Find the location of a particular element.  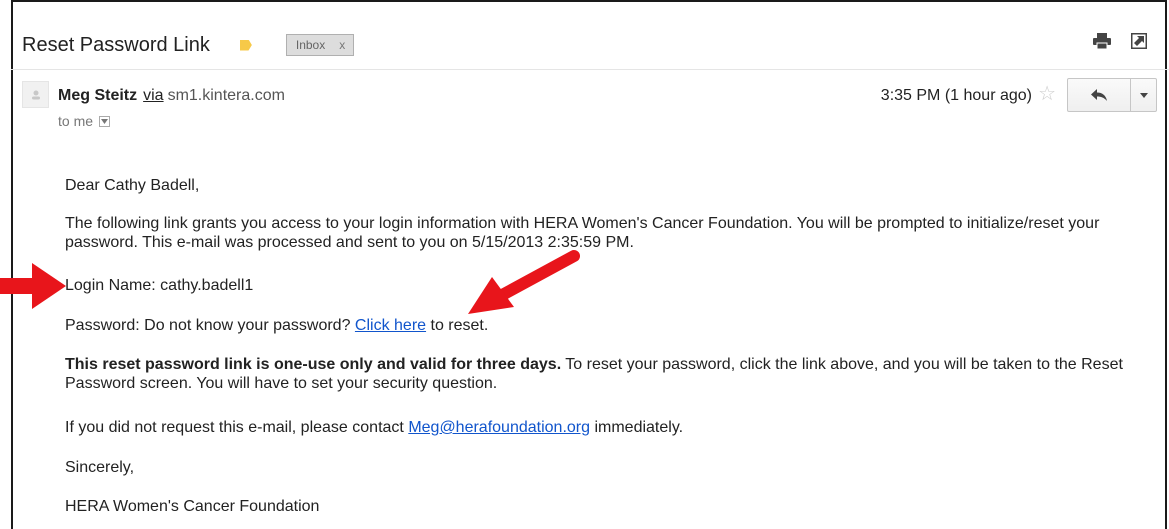

recipient-text: to me is located at coordinates (76, 121).